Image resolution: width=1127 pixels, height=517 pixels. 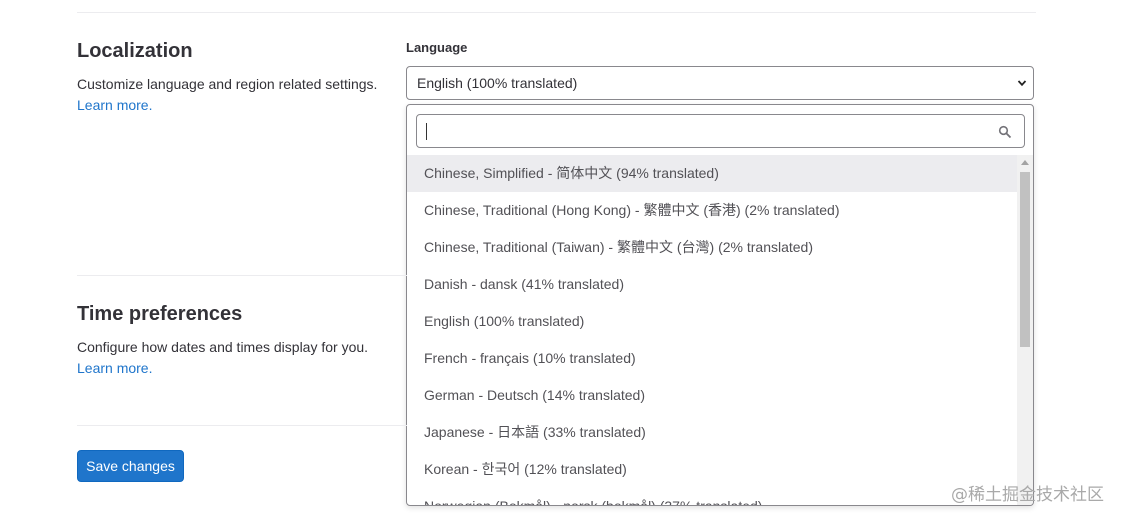 I want to click on language-option: Korean - 한국어 (12% translated), so click(x=712, y=469).